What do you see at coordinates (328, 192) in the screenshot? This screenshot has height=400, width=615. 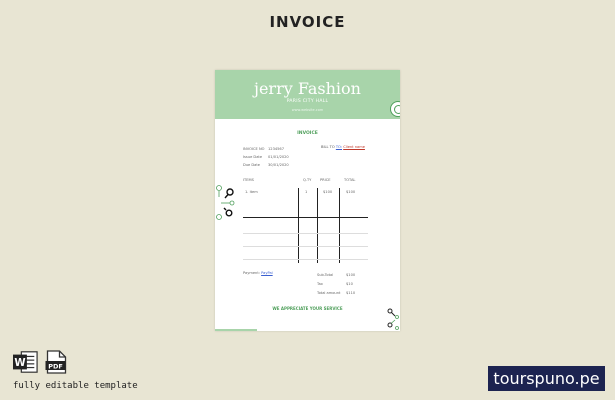 I see `row-price: $100` at bounding box center [328, 192].